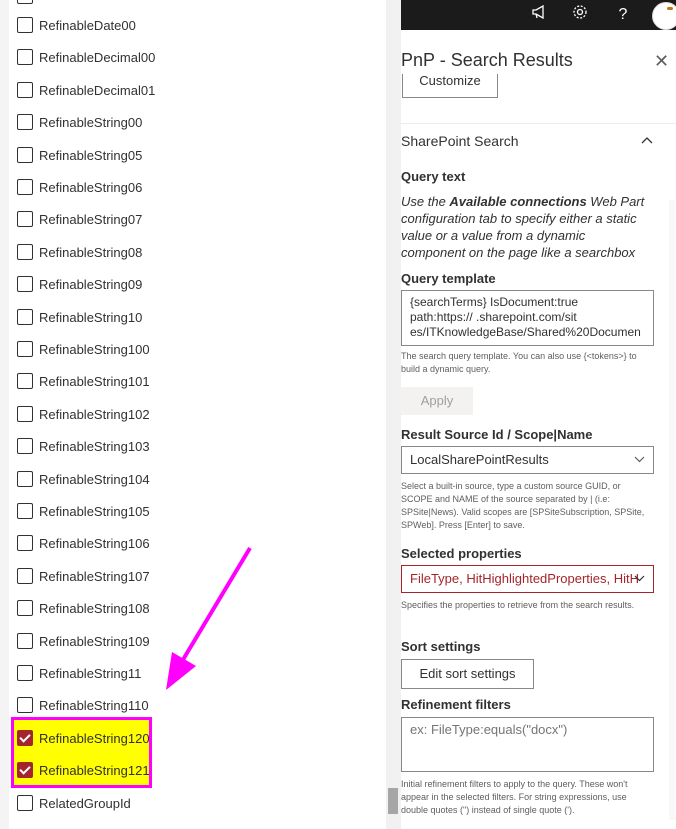 Image resolution: width=676 pixels, height=829 pixels. I want to click on list-item-label: RefinableDecimal00, so click(97, 58).